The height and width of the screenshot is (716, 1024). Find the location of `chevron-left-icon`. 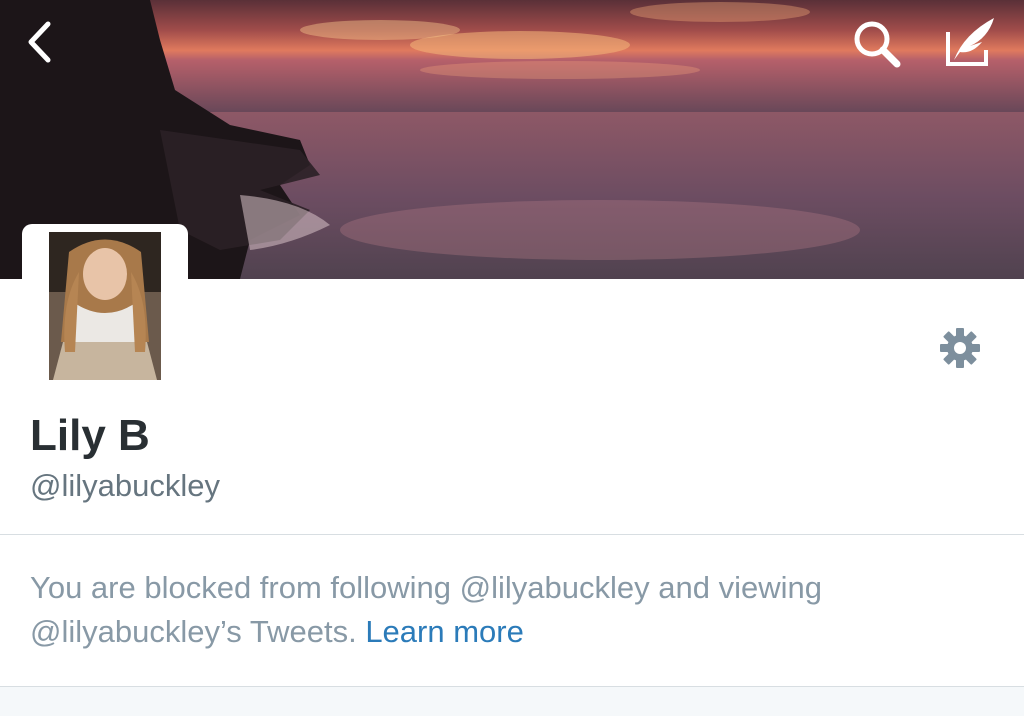

chevron-left-icon is located at coordinates (39, 42).